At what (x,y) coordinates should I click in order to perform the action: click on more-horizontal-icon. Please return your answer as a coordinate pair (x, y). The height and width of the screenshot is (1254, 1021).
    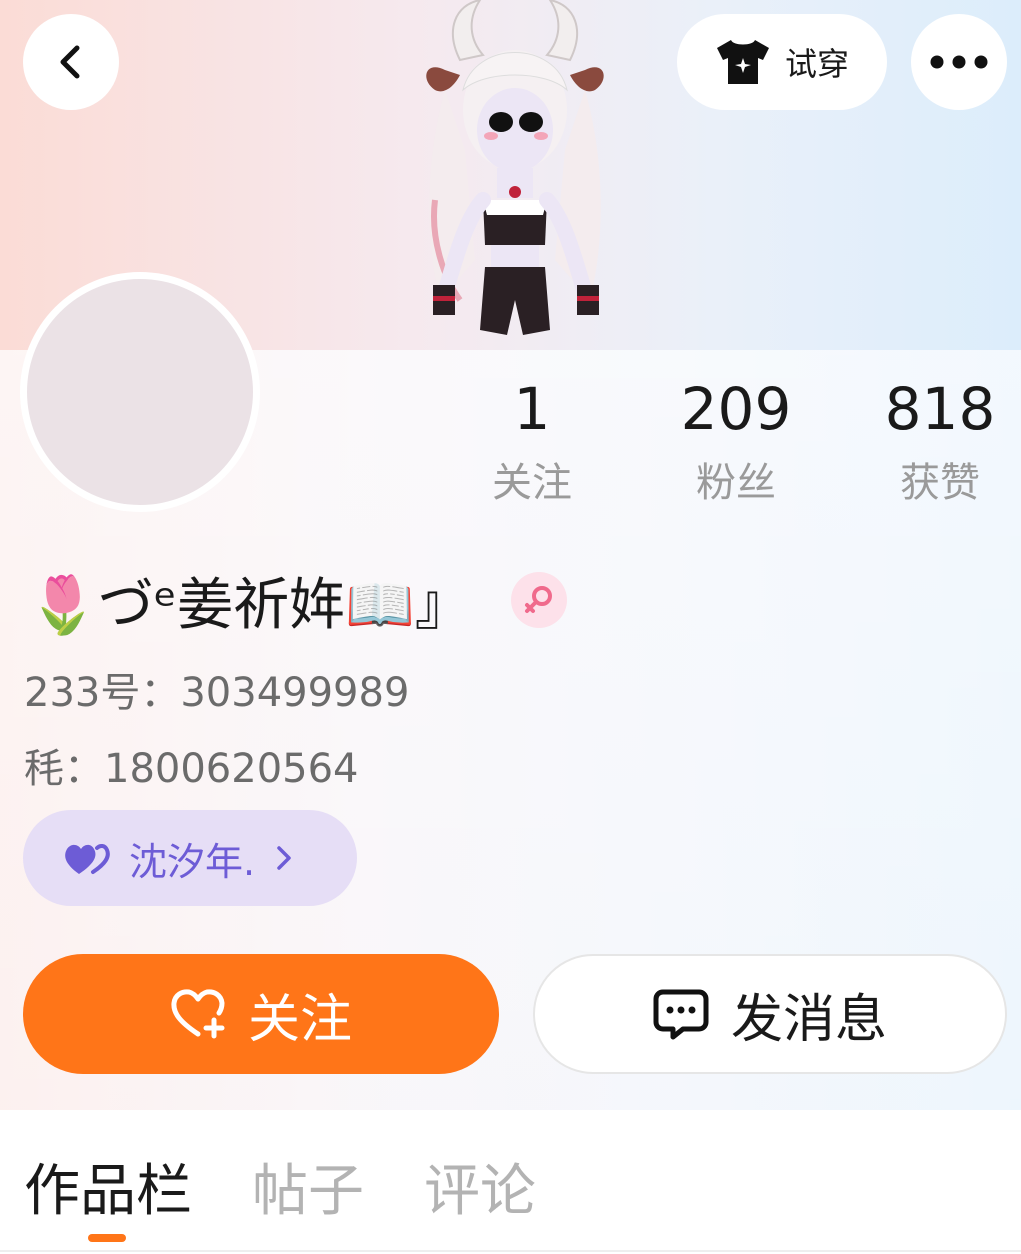
    Looking at the image, I should click on (959, 62).